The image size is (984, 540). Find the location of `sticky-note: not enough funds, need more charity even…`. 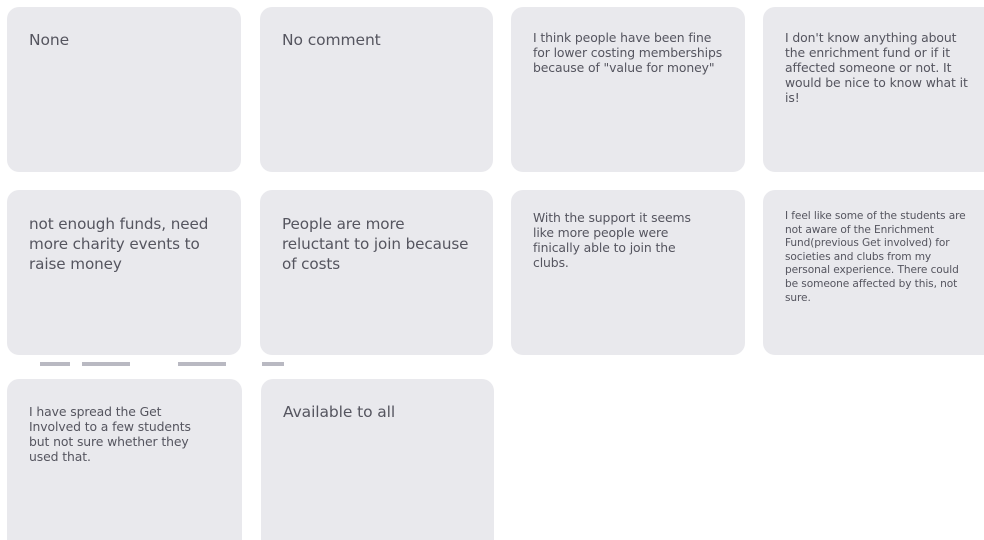

sticky-note: not enough funds, need more charity even… is located at coordinates (124, 272).